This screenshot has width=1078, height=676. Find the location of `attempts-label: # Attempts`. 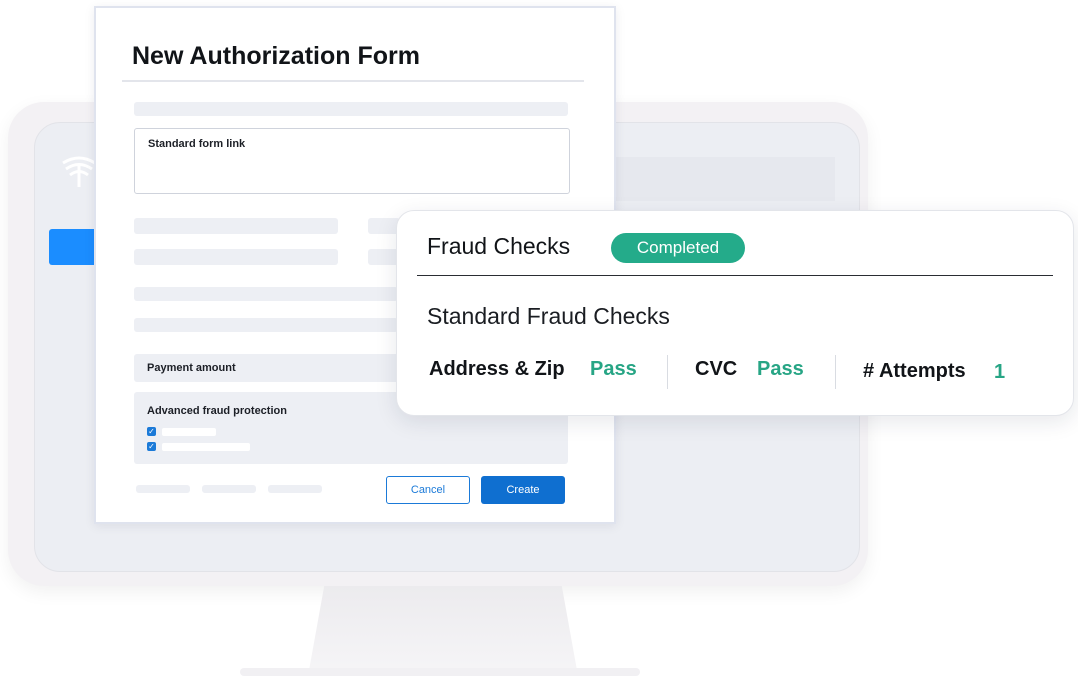

attempts-label: # Attempts is located at coordinates (914, 371).